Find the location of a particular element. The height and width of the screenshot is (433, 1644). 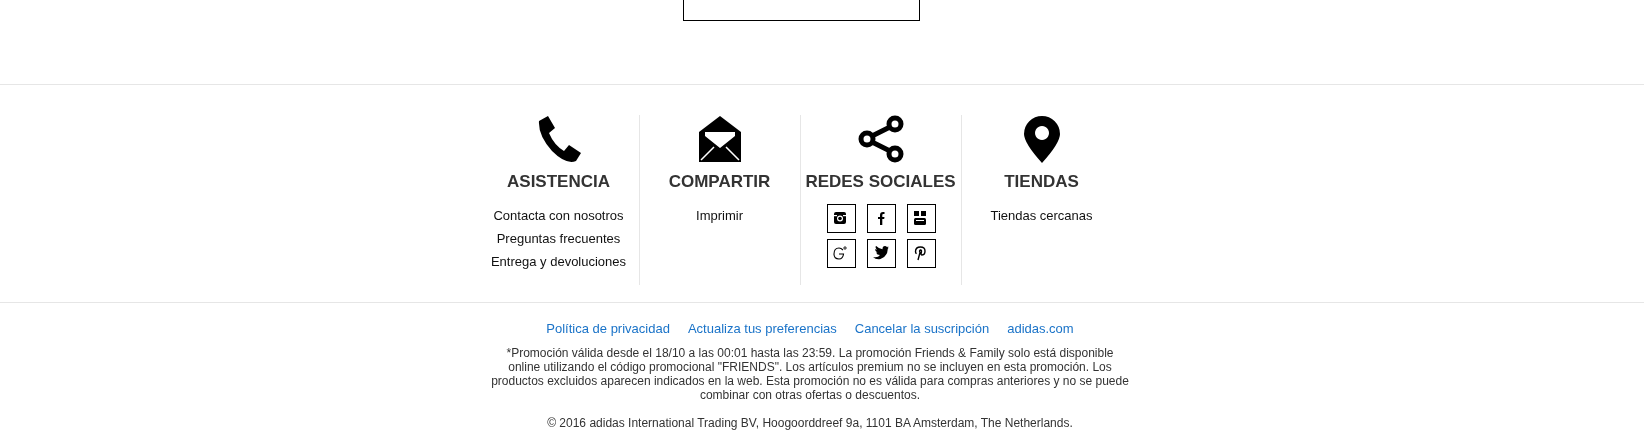

pinterest-icon is located at coordinates (921, 253).